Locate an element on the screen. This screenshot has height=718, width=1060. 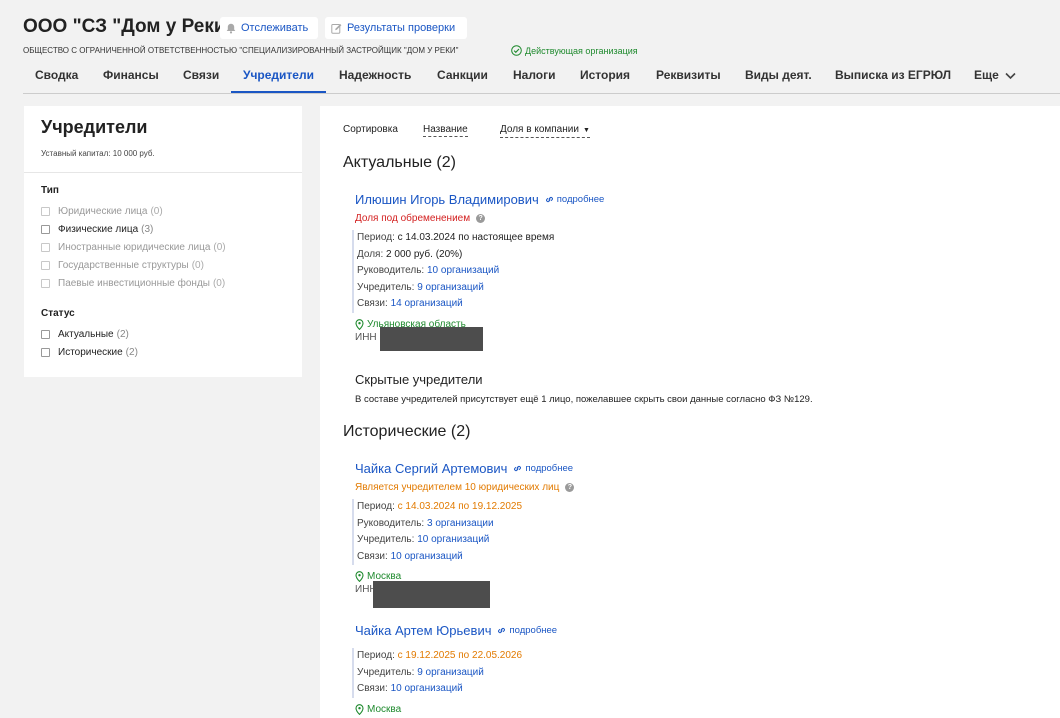
tab-links: Связи is located at coordinates (201, 77).